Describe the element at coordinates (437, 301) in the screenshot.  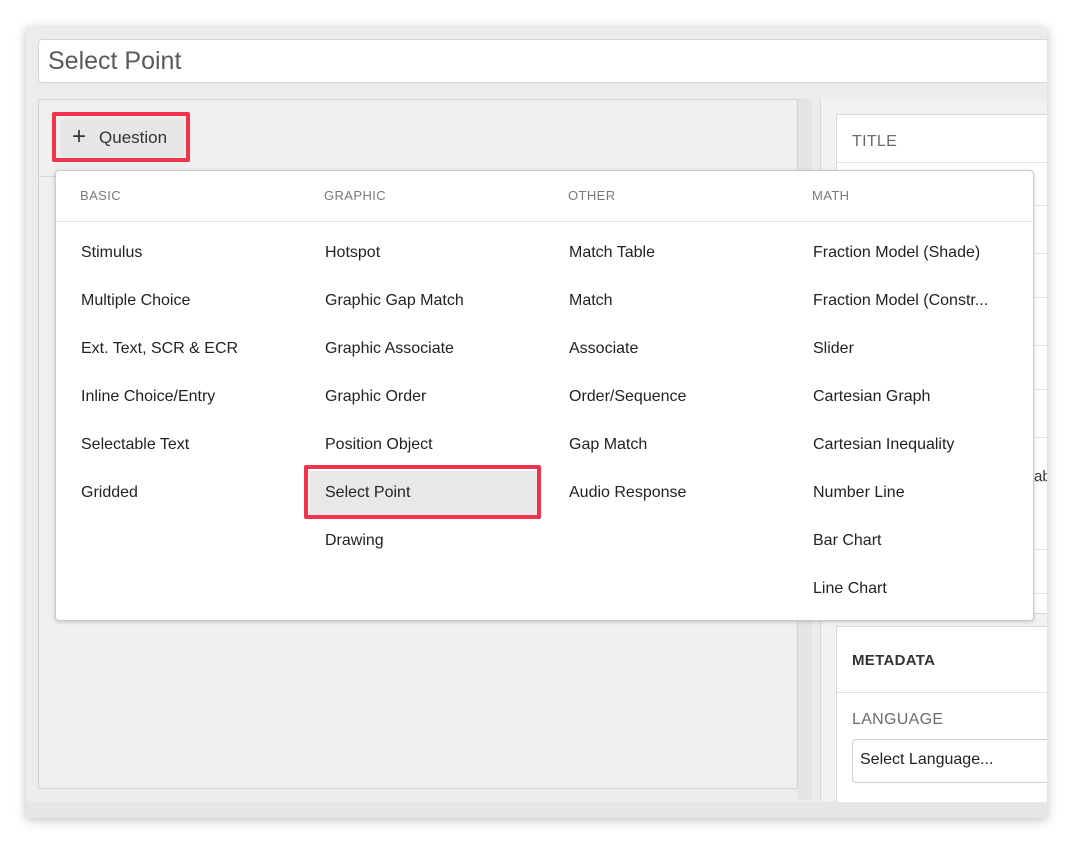
I see `menu-item-graphic-gap-match: Graphic Gap Match` at that location.